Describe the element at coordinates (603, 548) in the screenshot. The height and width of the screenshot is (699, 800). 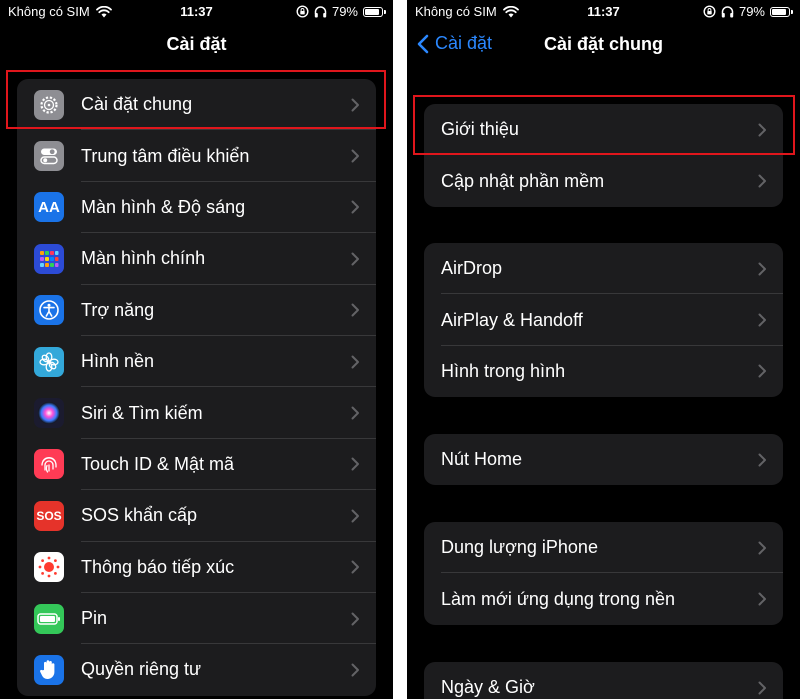
I see `general-item: Dung lượng iPhone` at that location.